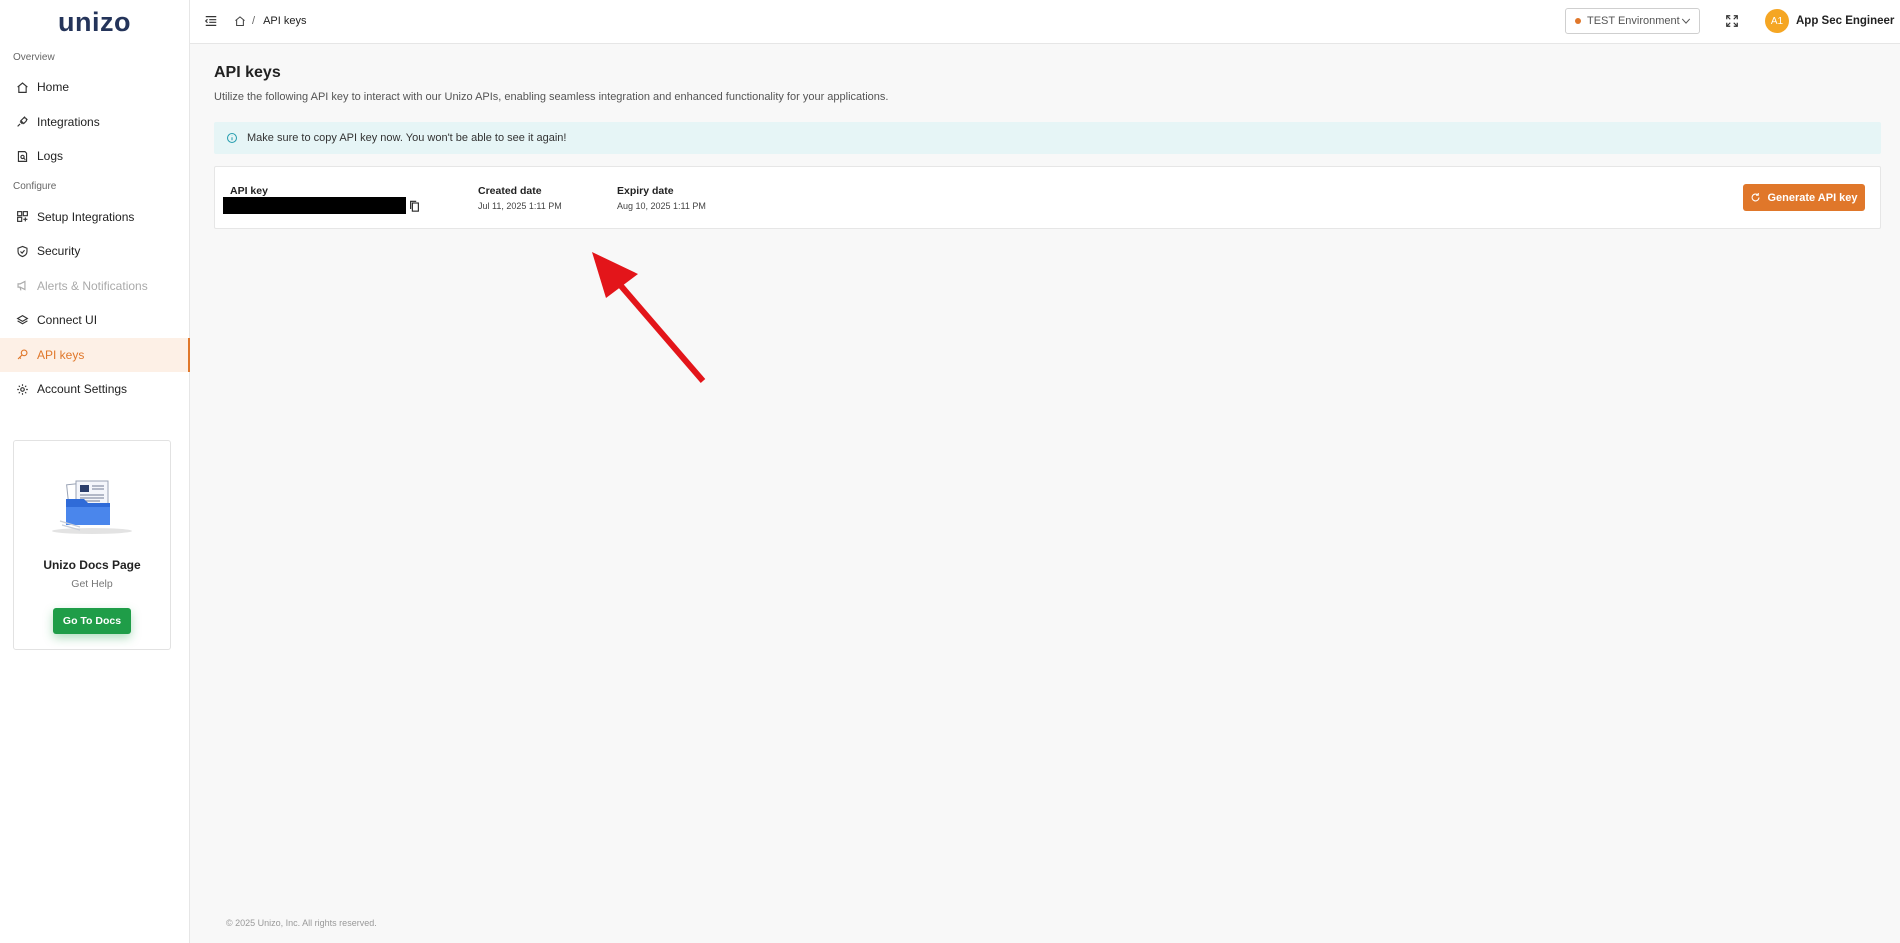 The height and width of the screenshot is (943, 1900). What do you see at coordinates (1578, 21) in the screenshot?
I see `environment-status-dot` at bounding box center [1578, 21].